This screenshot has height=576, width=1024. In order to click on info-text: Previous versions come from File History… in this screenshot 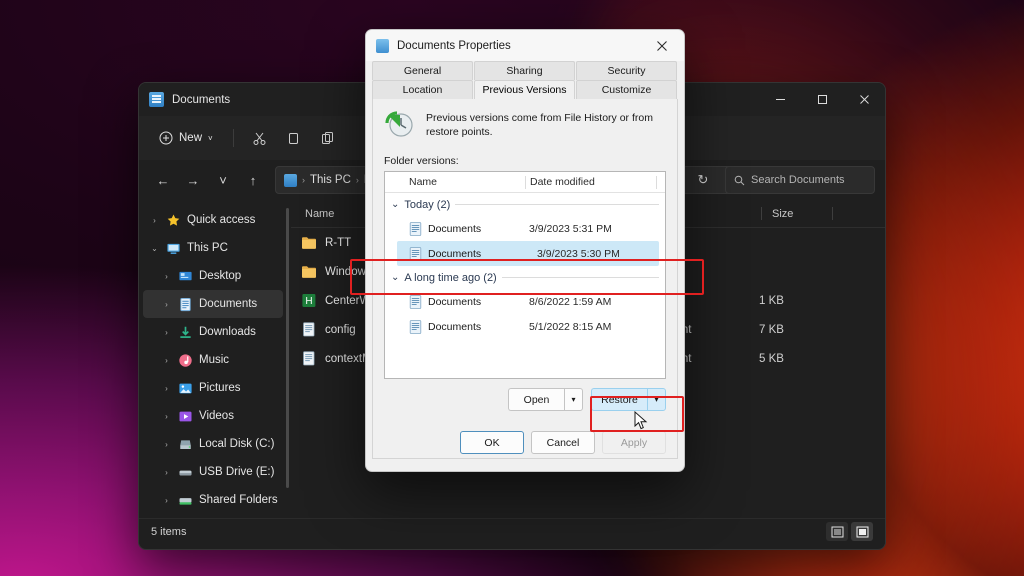, I will do `click(539, 125)`.